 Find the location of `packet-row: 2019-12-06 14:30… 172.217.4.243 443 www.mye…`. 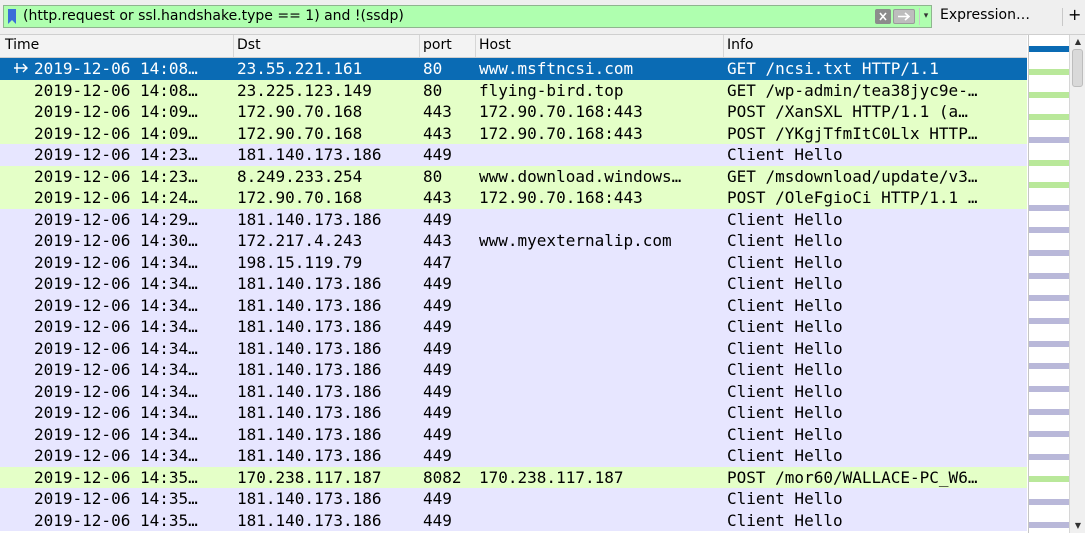

packet-row: 2019-12-06 14:30… 172.217.4.243 443 www.mye… is located at coordinates (513, 241).